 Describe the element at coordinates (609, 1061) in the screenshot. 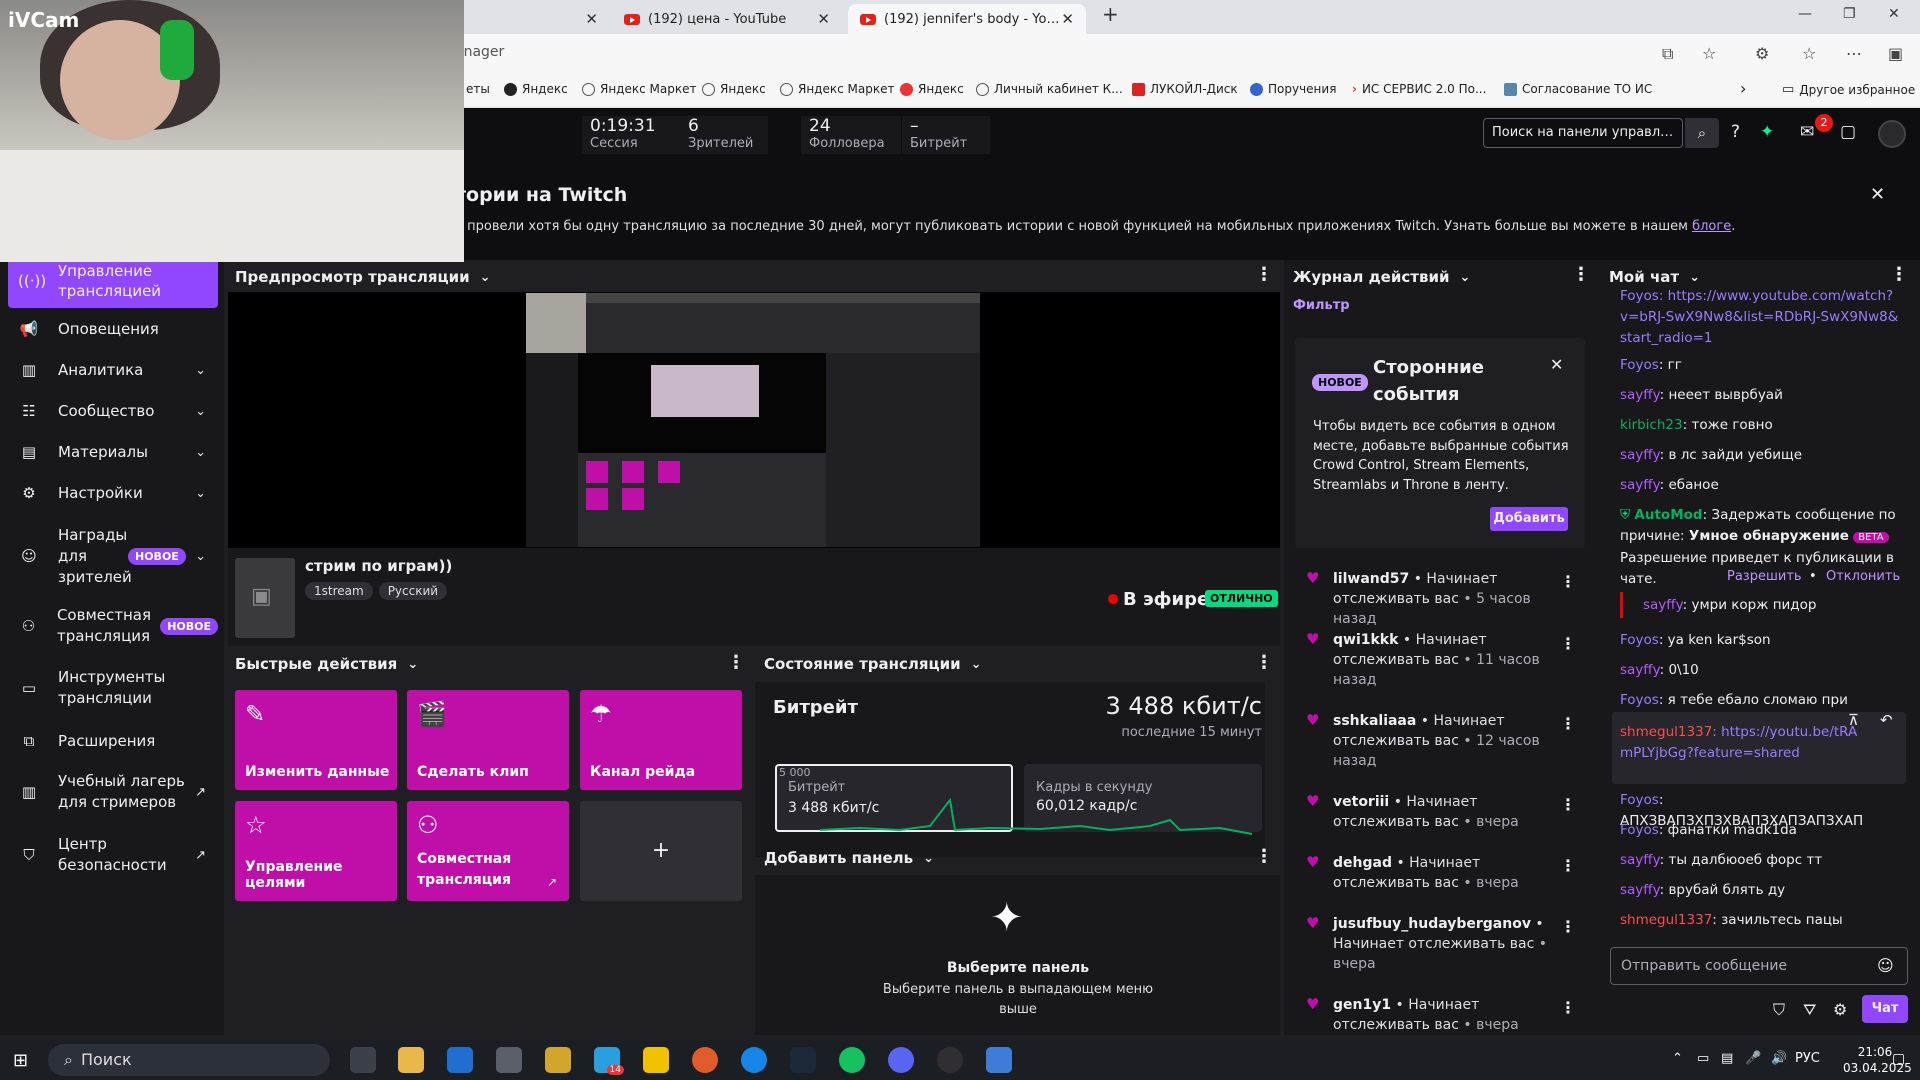

I see `telegram-icon: 14` at that location.